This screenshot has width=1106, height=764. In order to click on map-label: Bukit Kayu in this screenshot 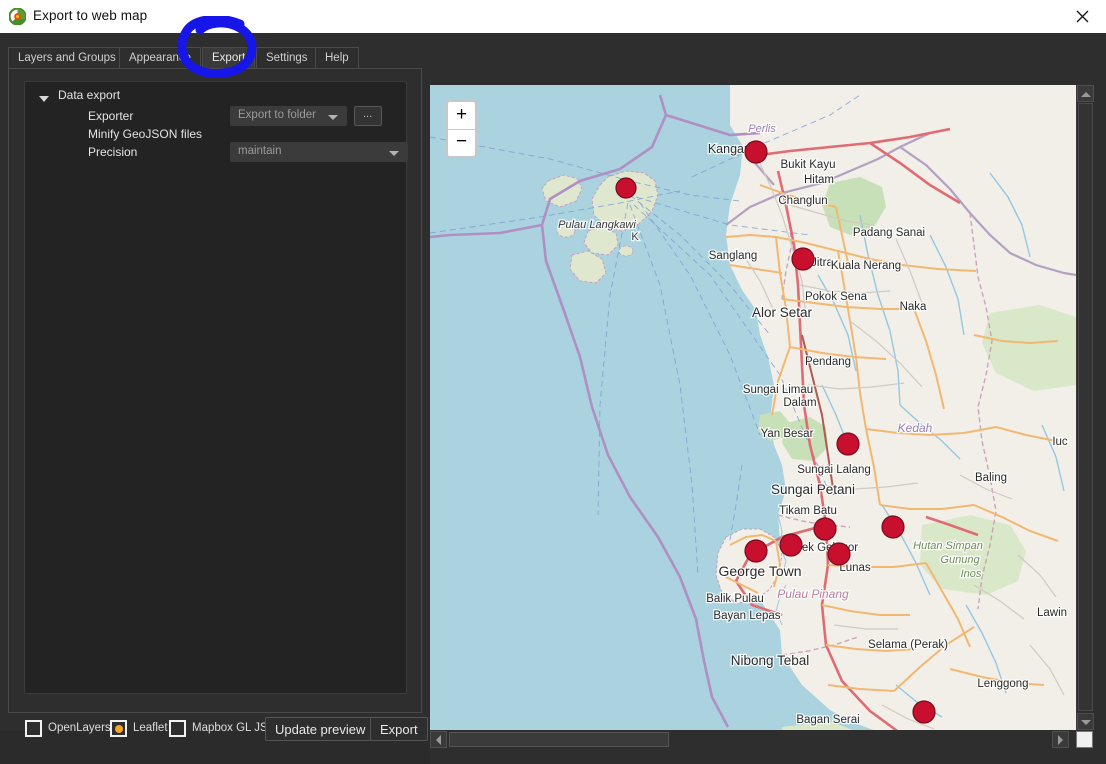, I will do `click(808, 165)`.